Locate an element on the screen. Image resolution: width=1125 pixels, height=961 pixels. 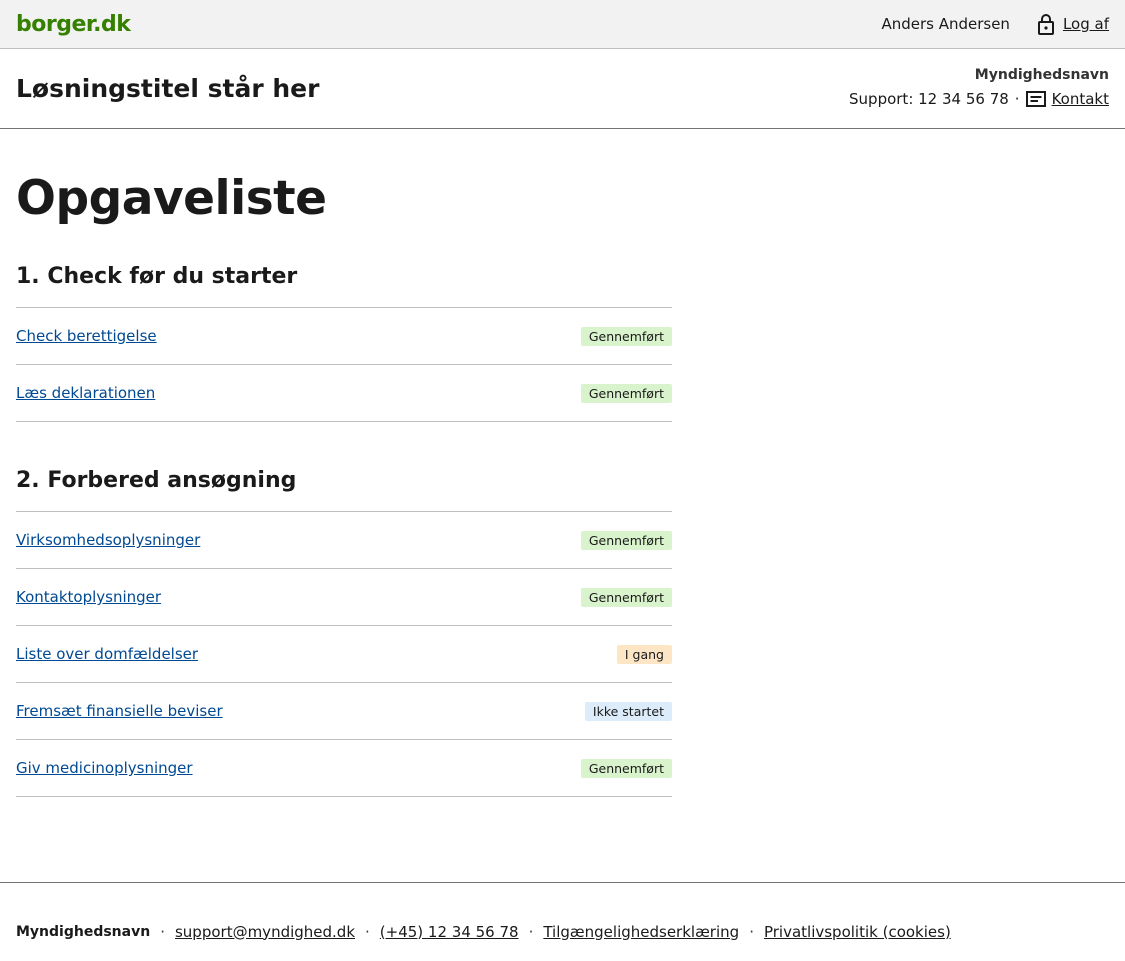
contact-link: Kontakt is located at coordinates (1080, 99).